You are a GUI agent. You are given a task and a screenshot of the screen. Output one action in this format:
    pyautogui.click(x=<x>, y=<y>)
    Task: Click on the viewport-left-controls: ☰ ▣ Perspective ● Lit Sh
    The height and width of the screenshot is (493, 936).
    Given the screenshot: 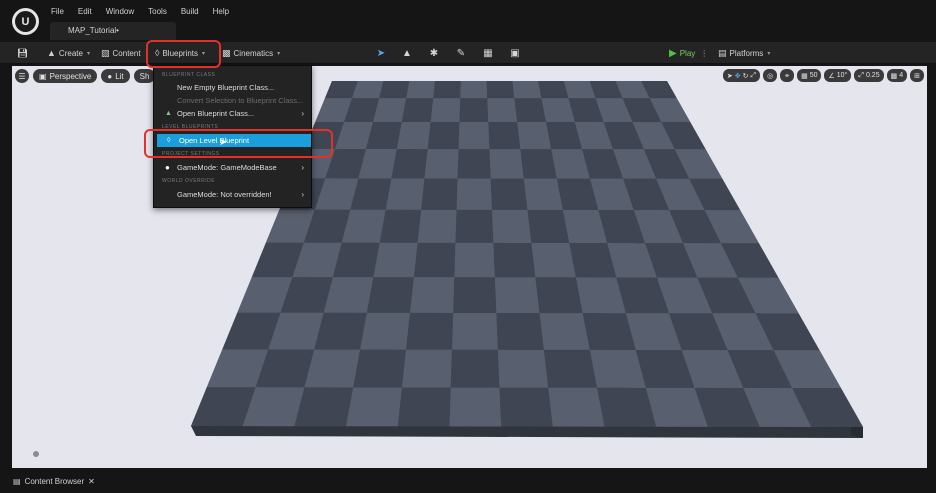 What is the action you would take?
    pyautogui.click(x=85, y=76)
    